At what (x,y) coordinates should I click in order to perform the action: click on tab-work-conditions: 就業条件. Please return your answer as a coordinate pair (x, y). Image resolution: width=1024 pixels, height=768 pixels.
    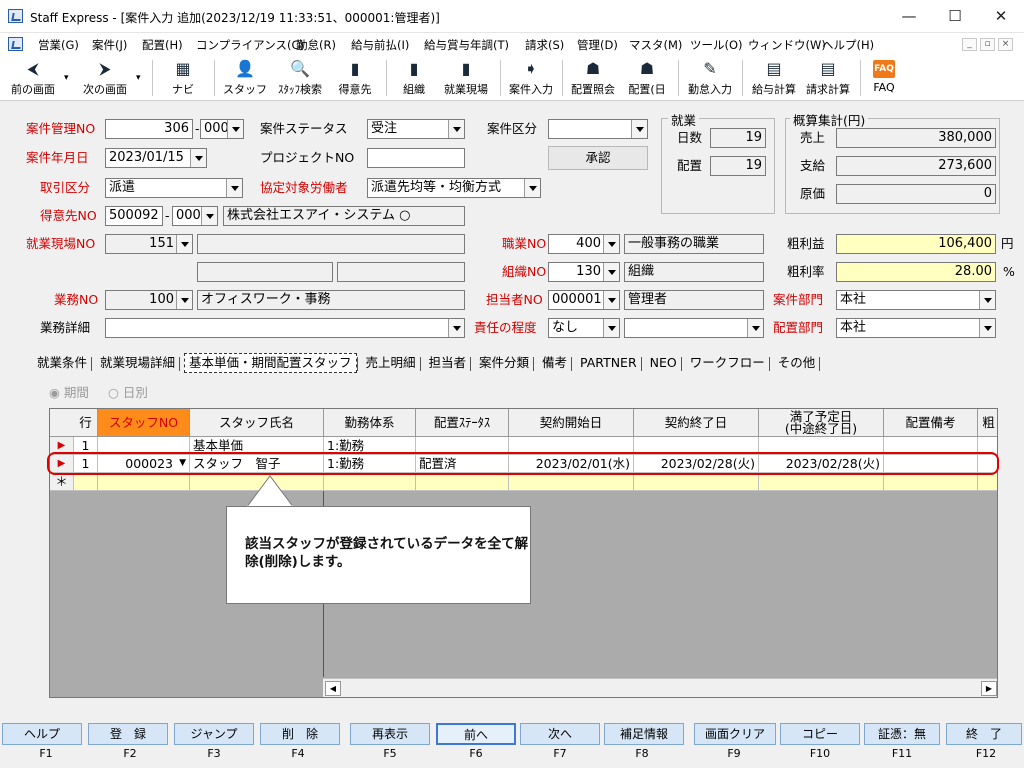
    Looking at the image, I should click on (62, 364).